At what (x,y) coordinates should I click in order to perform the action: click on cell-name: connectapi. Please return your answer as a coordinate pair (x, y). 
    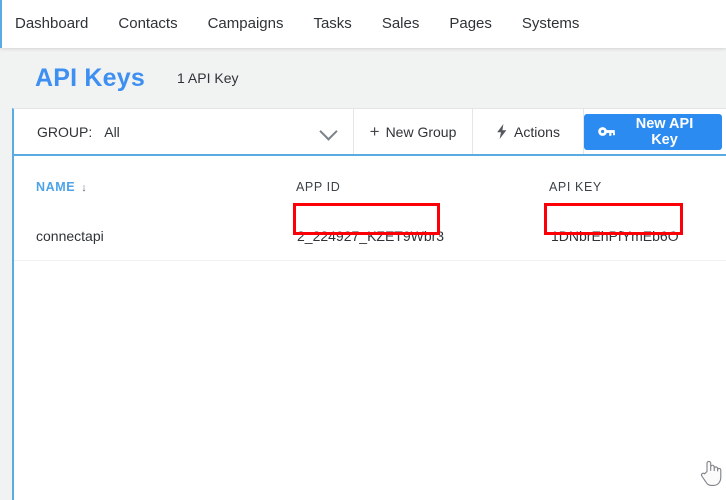
    Looking at the image, I should click on (70, 236).